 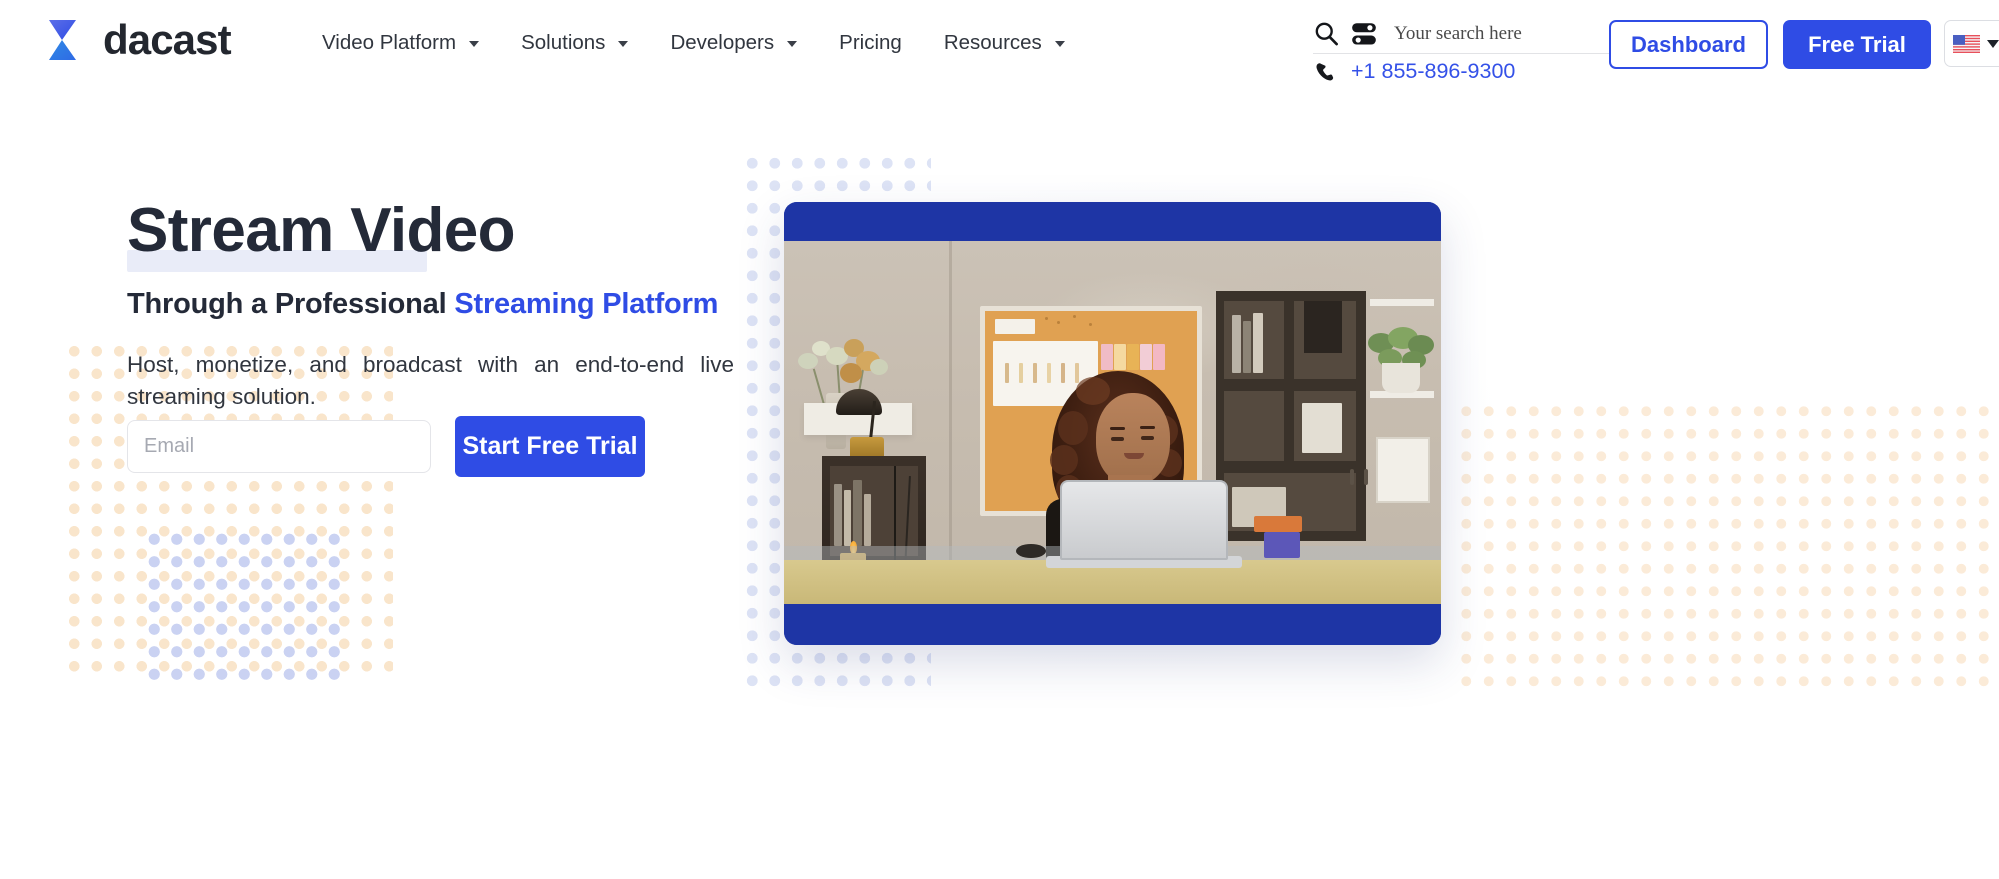 I want to click on decorative-dot-grid-peach-right, so click(x=1727, y=545).